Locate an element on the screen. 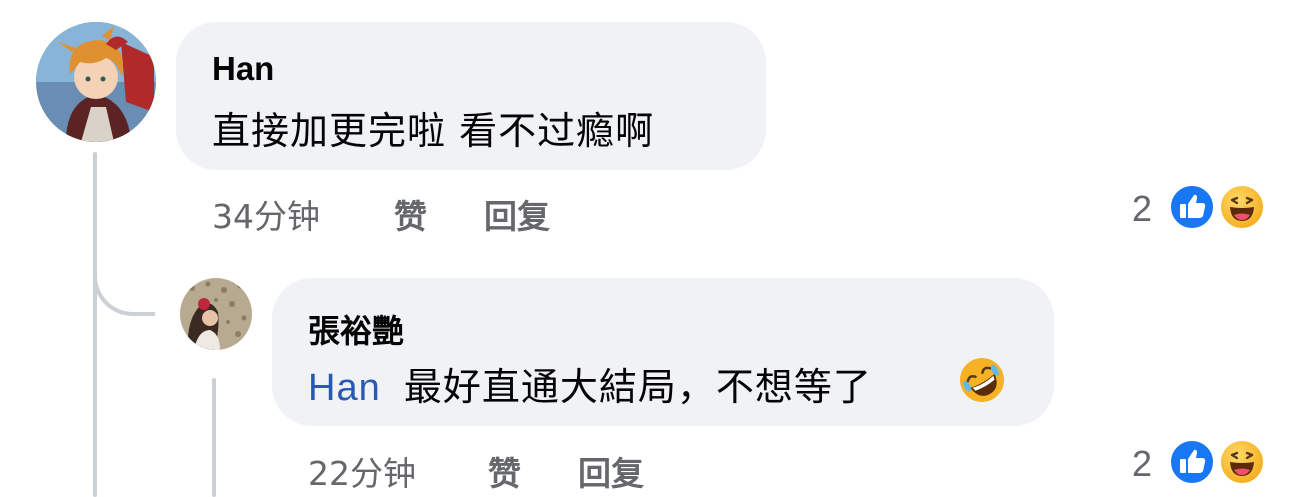  thread-line-reply is located at coordinates (214, 437).